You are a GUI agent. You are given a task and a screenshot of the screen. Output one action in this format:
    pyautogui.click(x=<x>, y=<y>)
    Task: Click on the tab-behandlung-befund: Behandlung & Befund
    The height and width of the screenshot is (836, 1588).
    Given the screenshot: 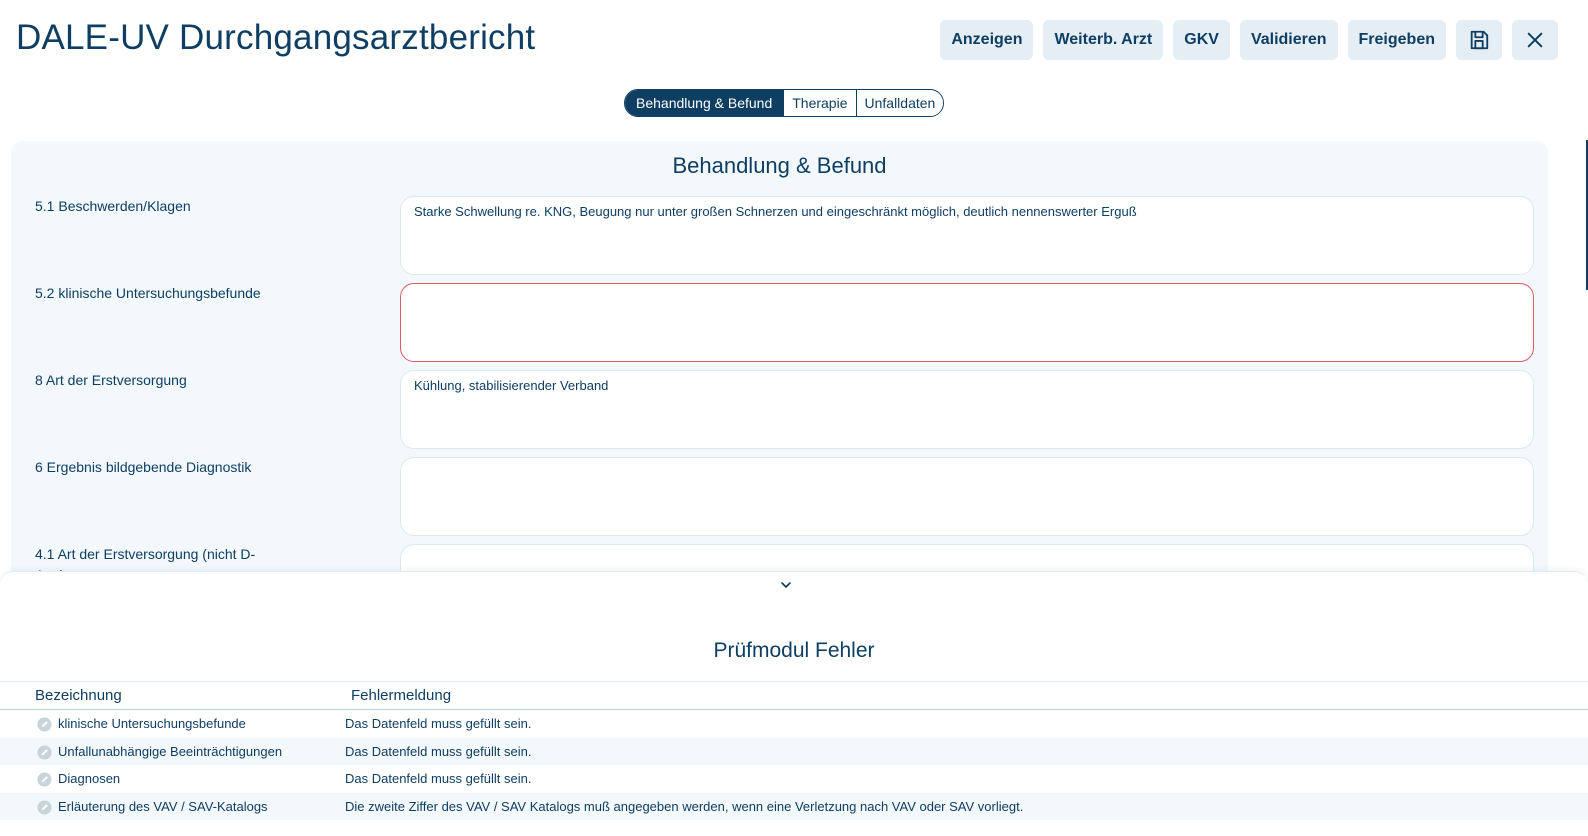 What is the action you would take?
    pyautogui.click(x=704, y=103)
    